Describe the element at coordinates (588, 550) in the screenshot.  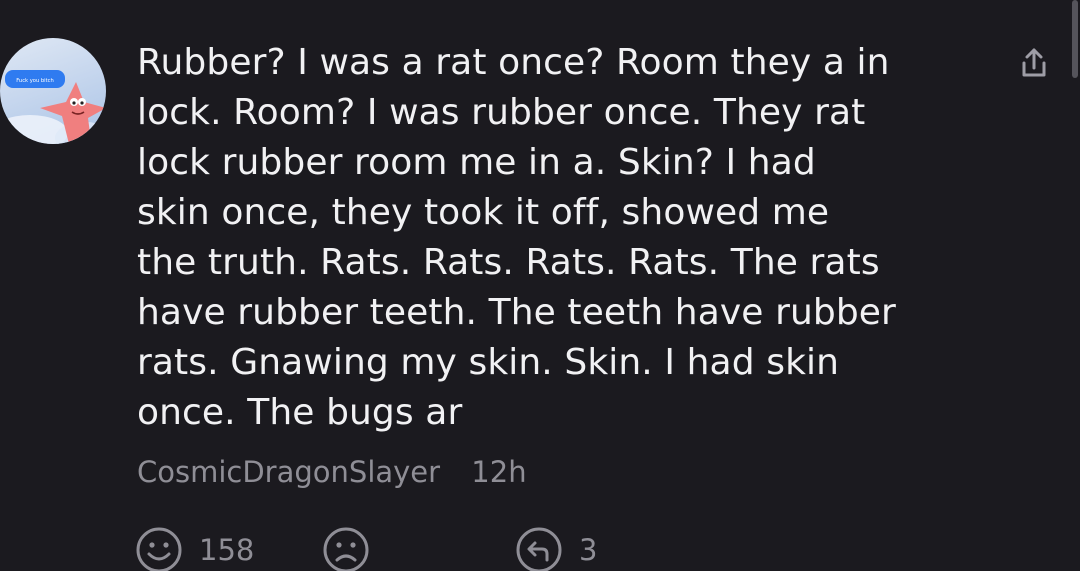
I see `reply-count: 3` at that location.